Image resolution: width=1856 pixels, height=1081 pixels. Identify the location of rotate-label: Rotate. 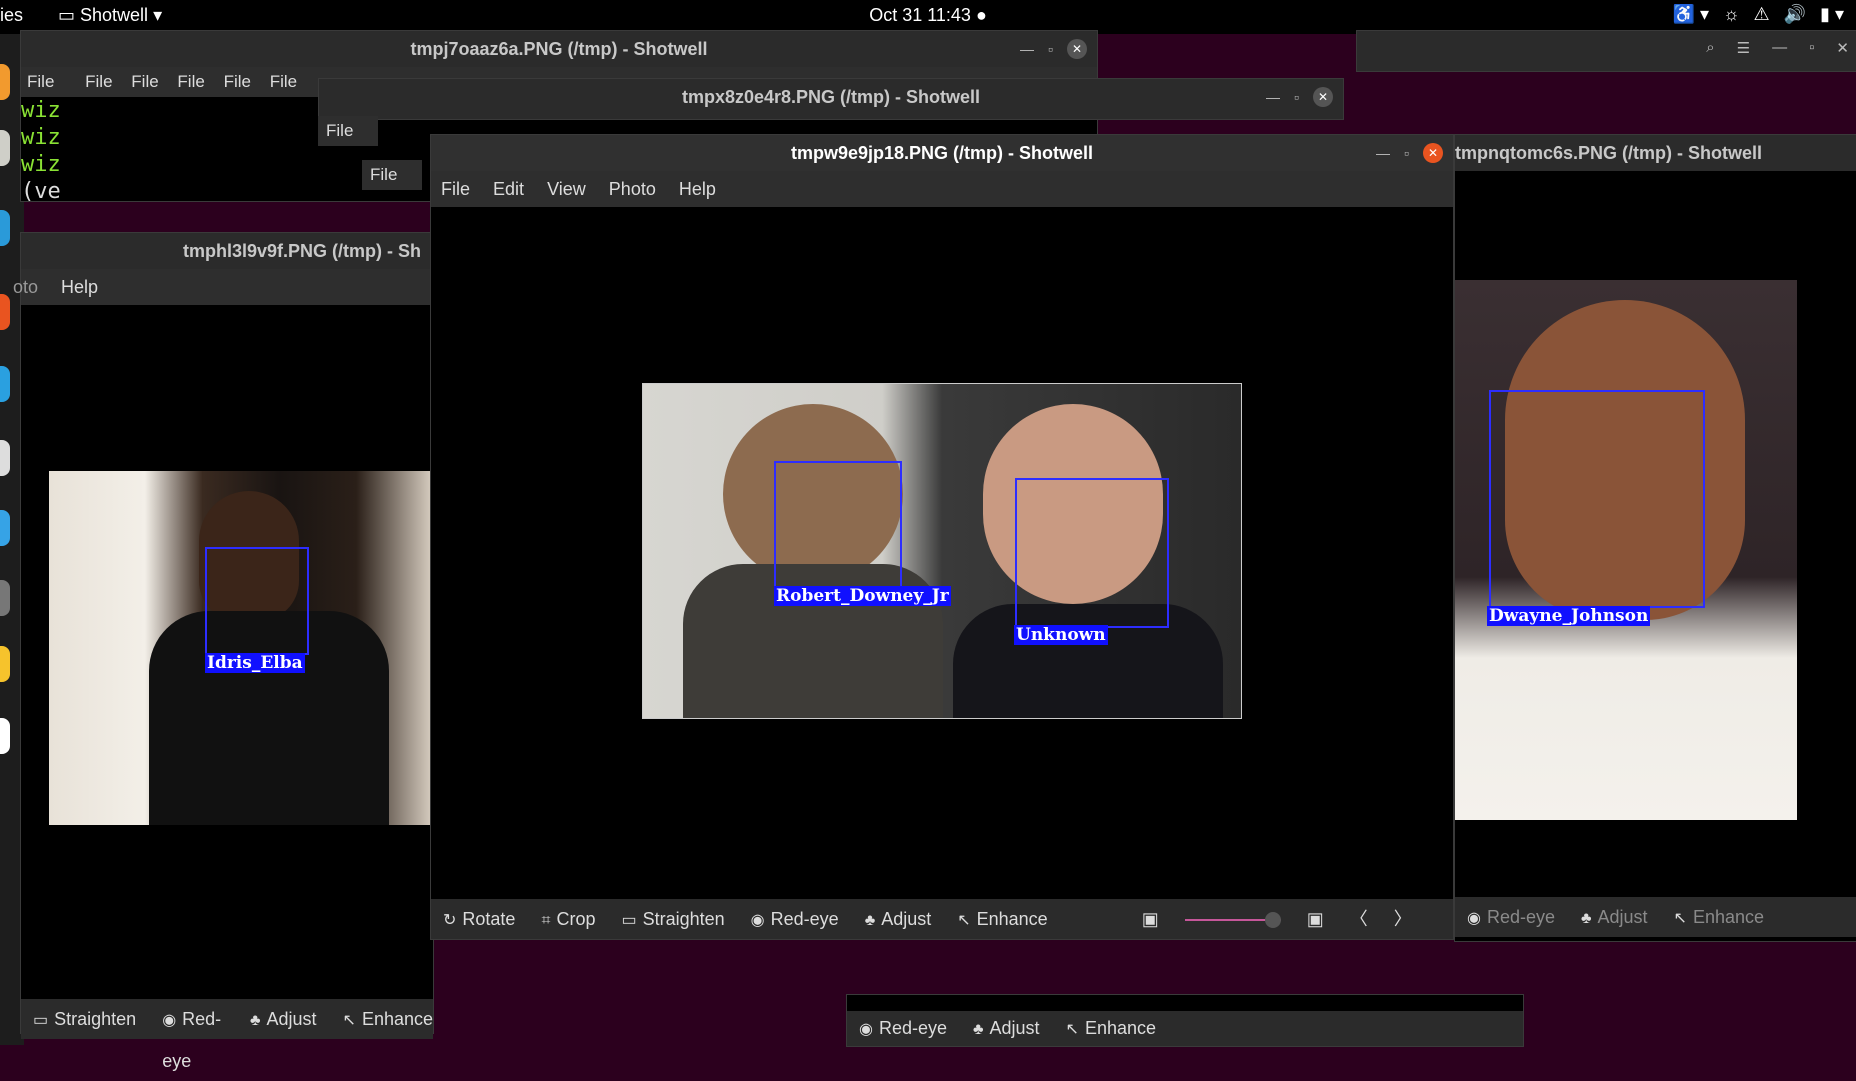
(489, 919).